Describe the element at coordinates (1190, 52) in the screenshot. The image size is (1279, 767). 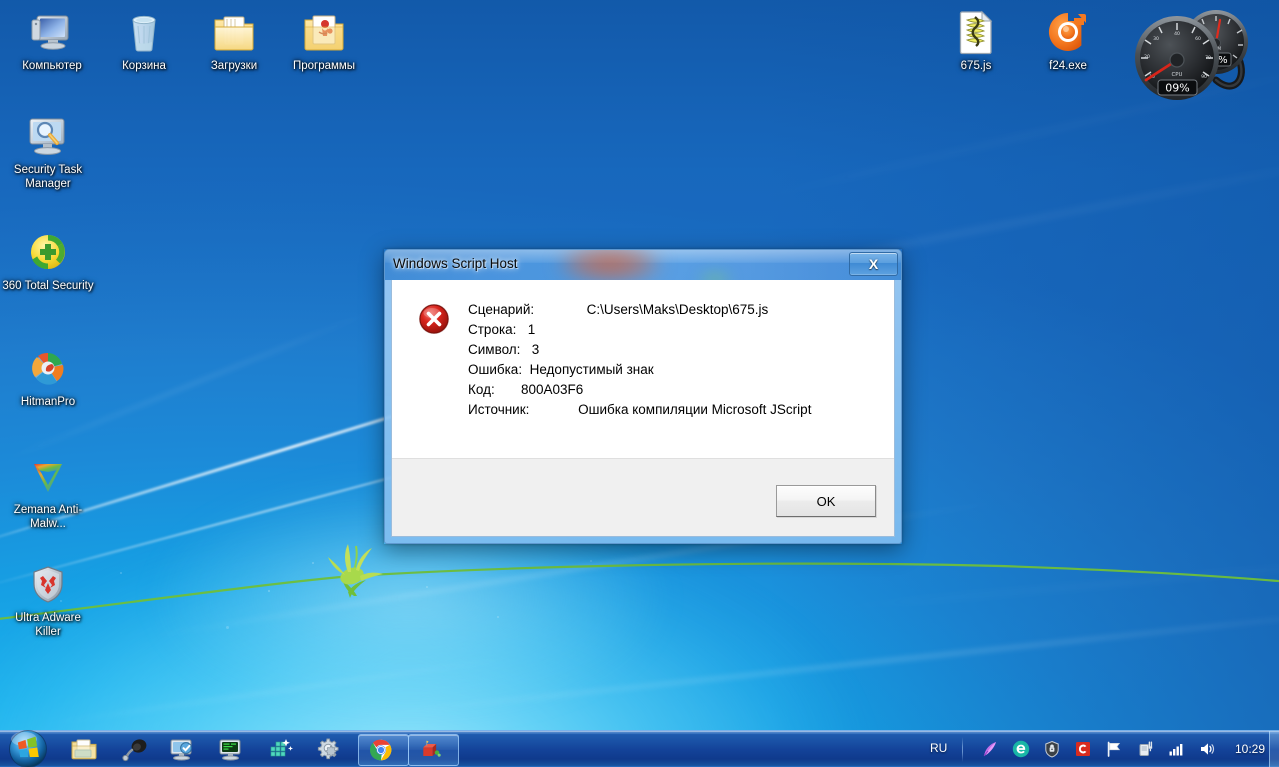
I see `cpu-meter-gadget: MEM 46% 403020 100 607090 100` at that location.